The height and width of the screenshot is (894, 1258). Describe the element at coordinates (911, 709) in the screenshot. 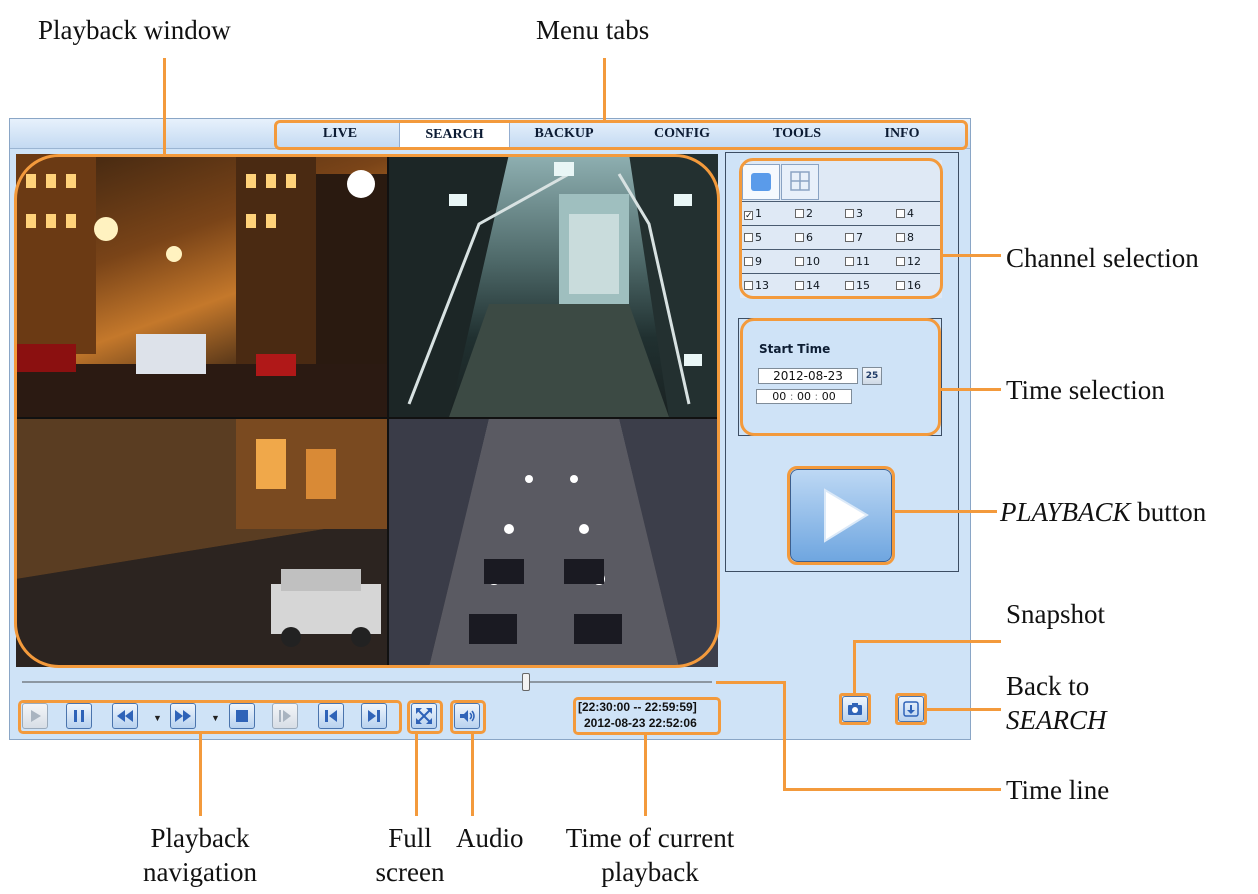

I see `back-highlight` at that location.